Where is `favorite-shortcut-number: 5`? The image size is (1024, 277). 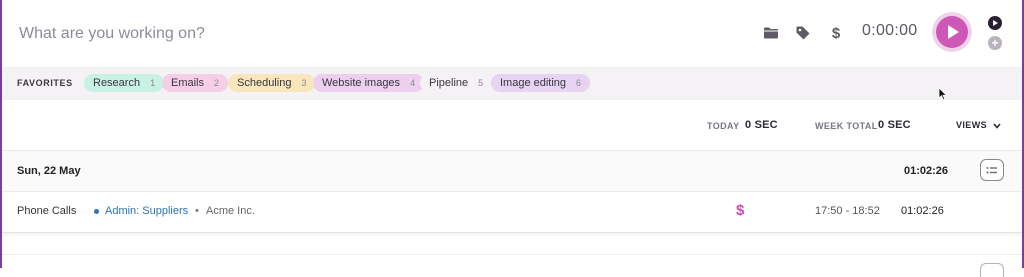
favorite-shortcut-number: 5 is located at coordinates (481, 83).